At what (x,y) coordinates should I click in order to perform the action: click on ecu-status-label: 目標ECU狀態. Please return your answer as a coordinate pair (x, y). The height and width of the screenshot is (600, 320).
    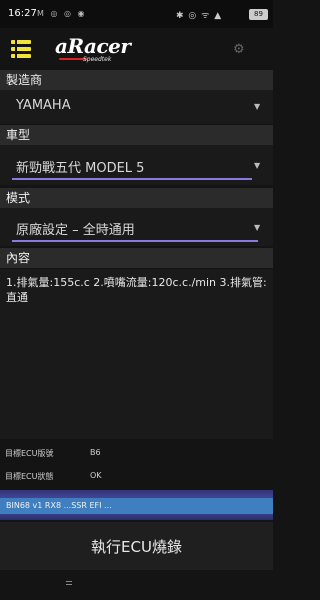
    Looking at the image, I should click on (29, 476).